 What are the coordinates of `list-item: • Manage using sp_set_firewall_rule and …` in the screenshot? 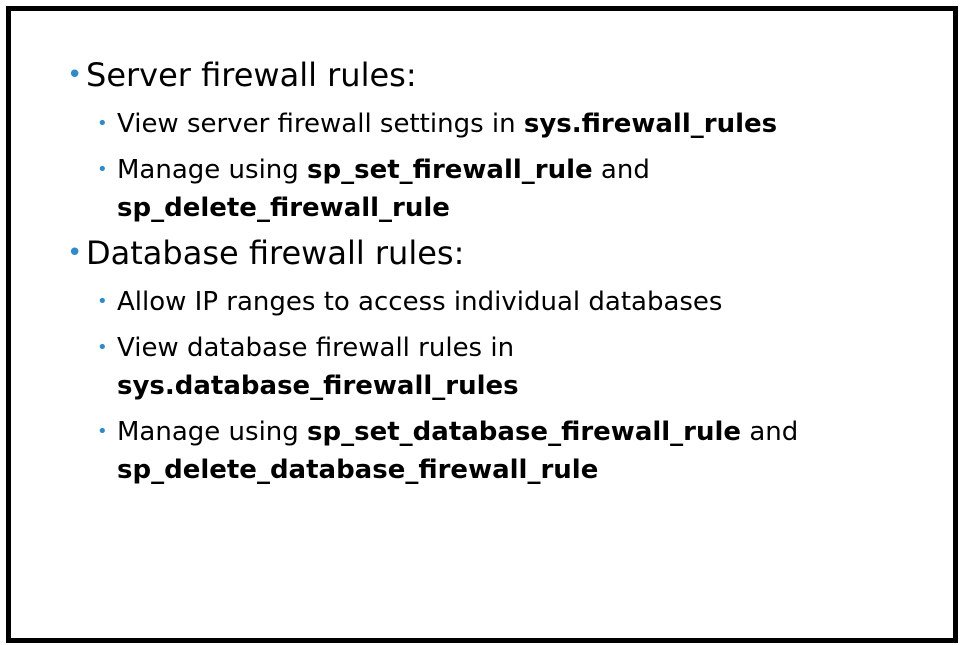 It's located at (491, 189).